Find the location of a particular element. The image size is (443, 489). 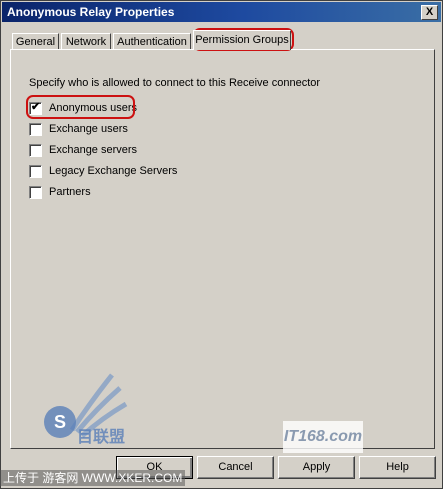

watermark-cn-text: 目联盟 is located at coordinates (101, 436).